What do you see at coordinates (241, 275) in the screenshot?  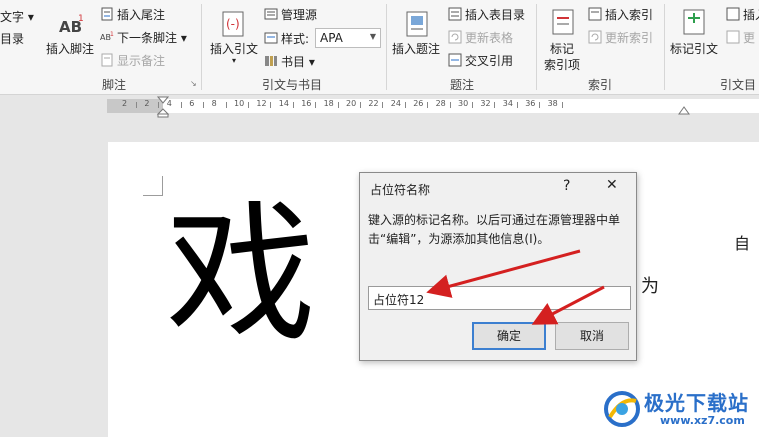 I see `document-large-character: 戏` at bounding box center [241, 275].